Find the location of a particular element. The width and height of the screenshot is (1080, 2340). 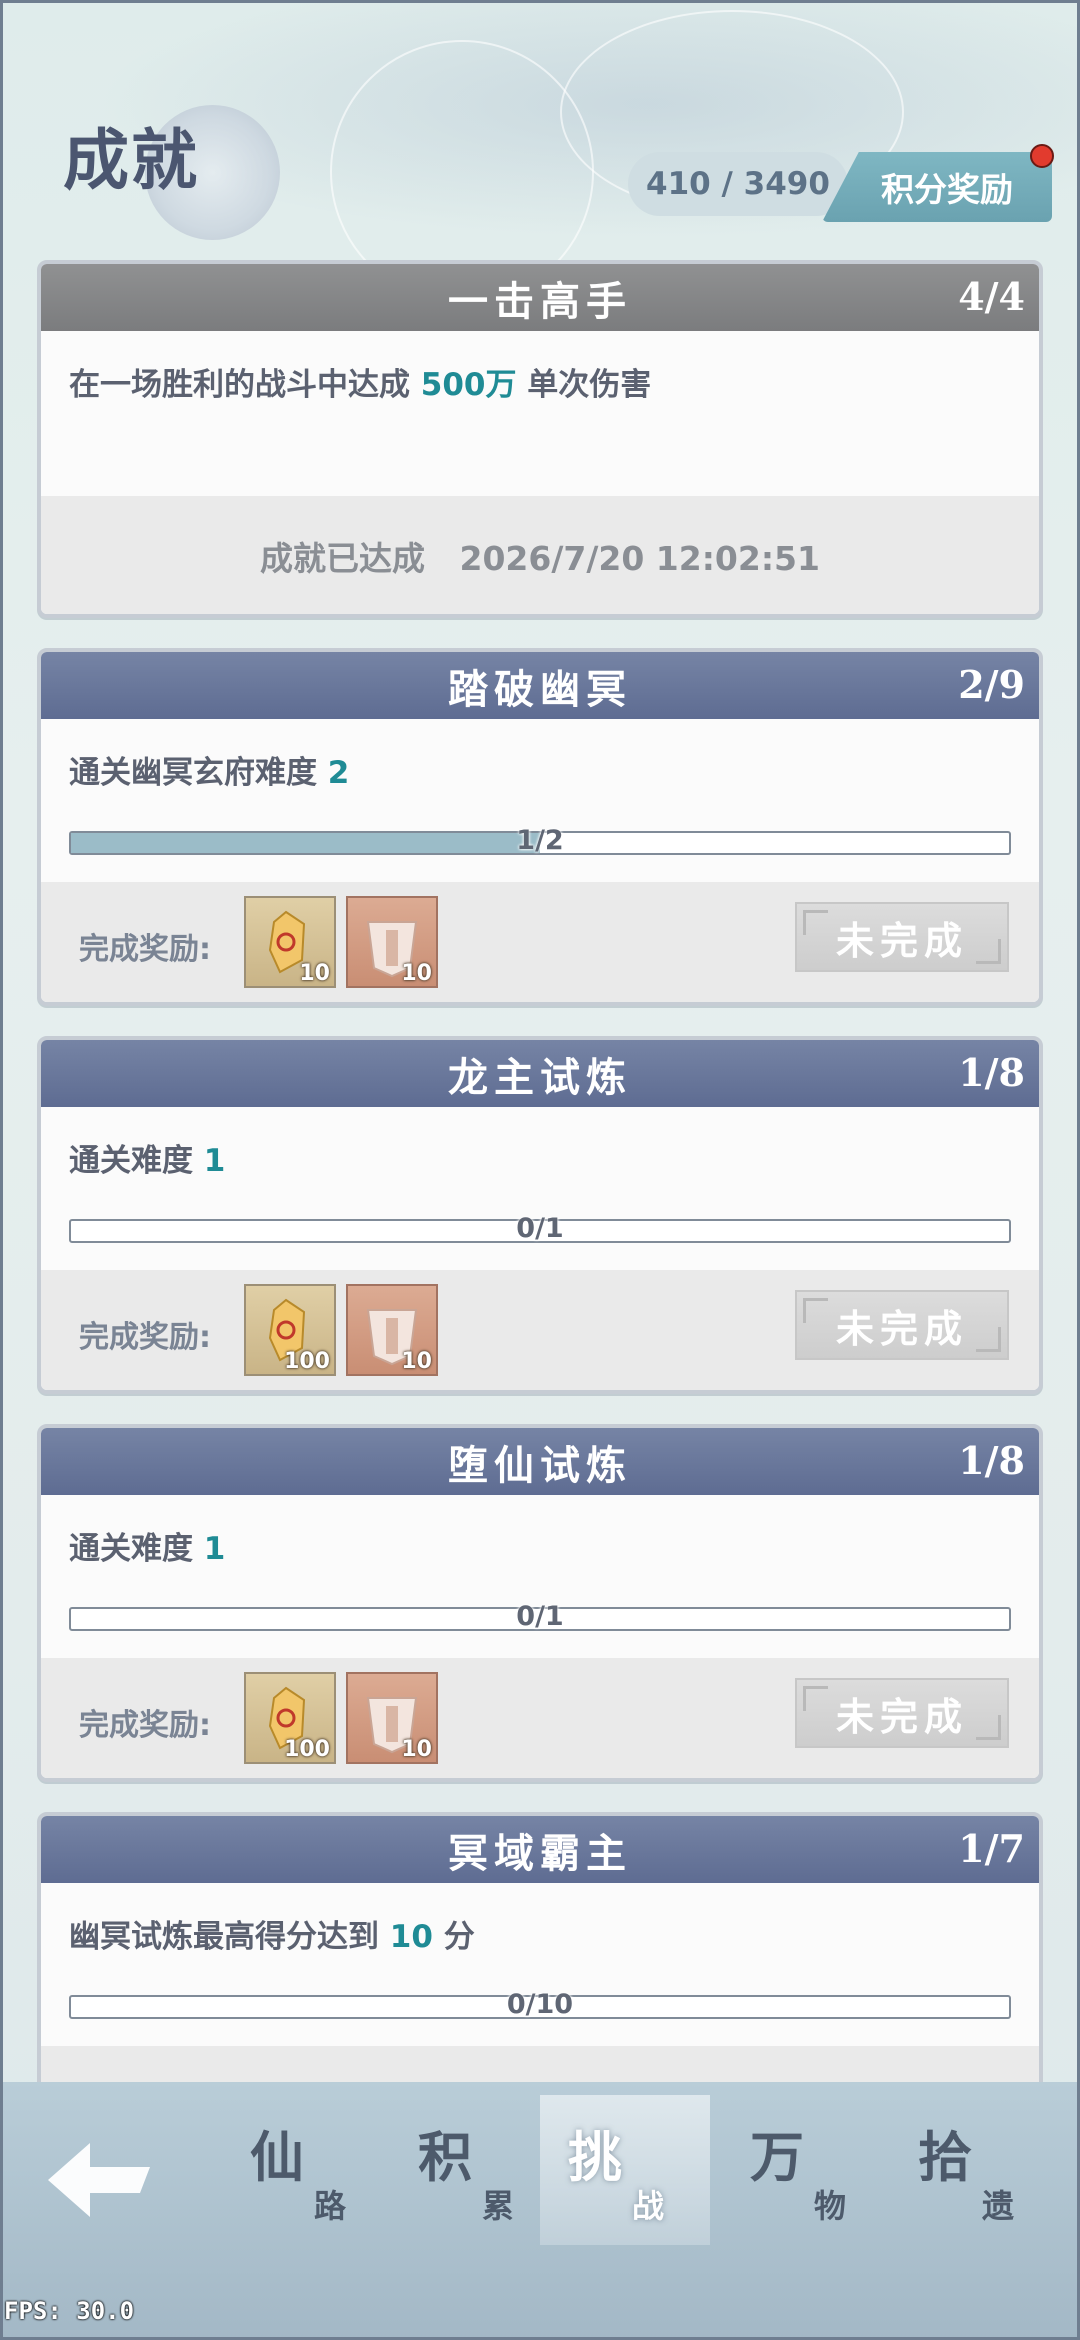

card-header: 堕仙试炼 1/8 is located at coordinates (540, 1461).